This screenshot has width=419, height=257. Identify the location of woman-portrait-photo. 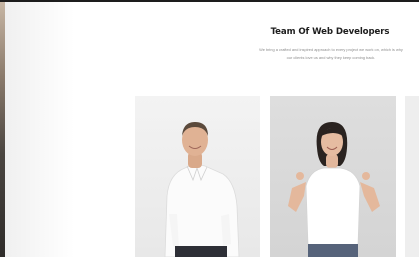
(334, 189).